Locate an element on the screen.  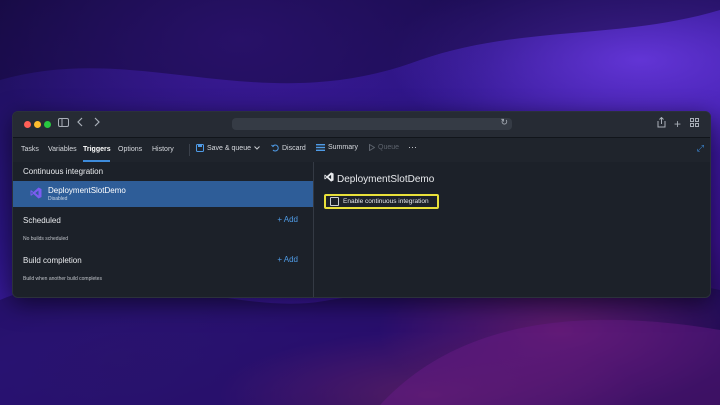
enable-ci-checkbox is located at coordinates (334, 201).